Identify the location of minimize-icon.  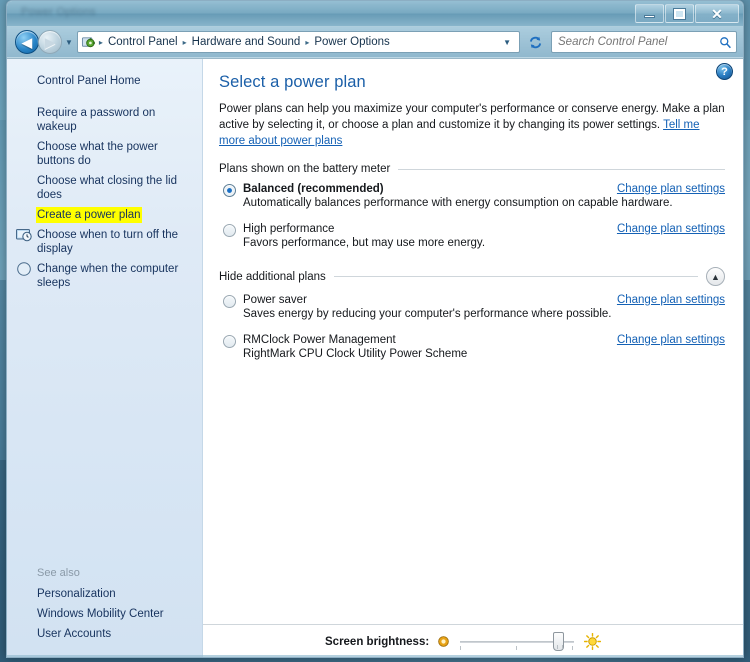
(649, 16).